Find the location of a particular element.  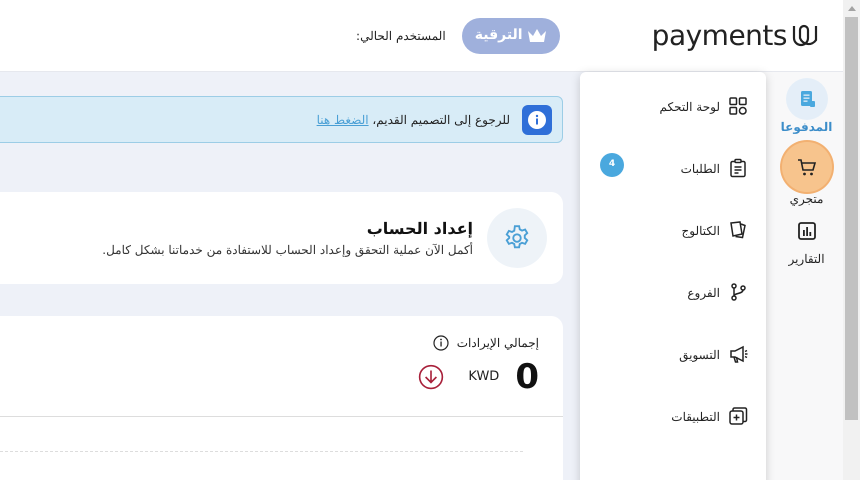

grid-icon is located at coordinates (738, 106).